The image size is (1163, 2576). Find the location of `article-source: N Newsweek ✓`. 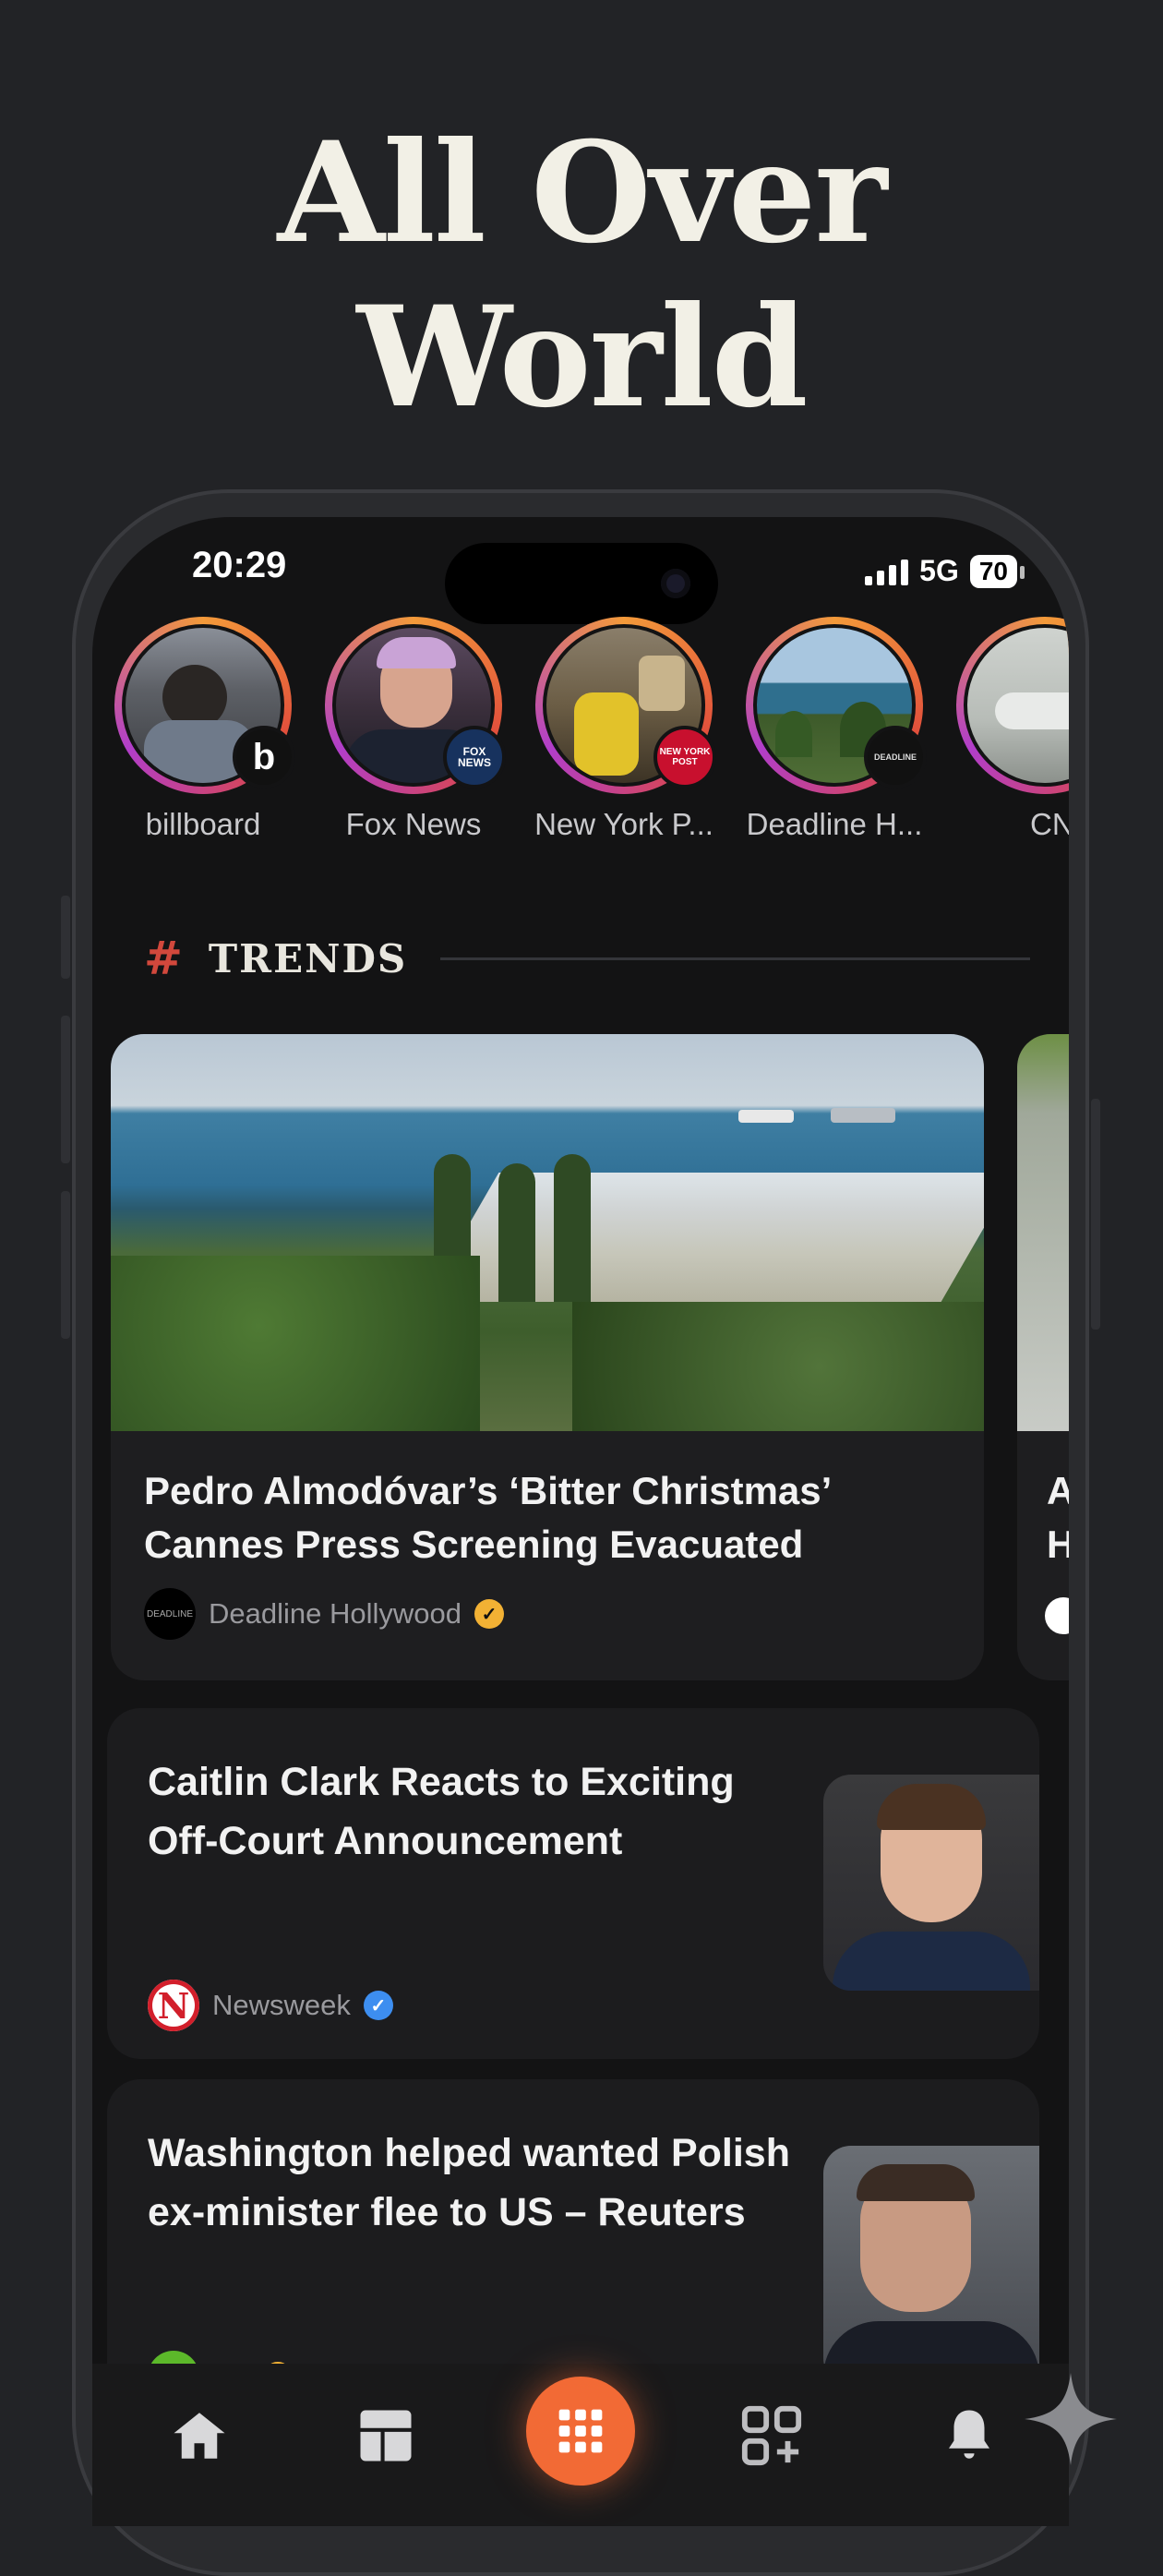

article-source: N Newsweek ✓ is located at coordinates (270, 2005).